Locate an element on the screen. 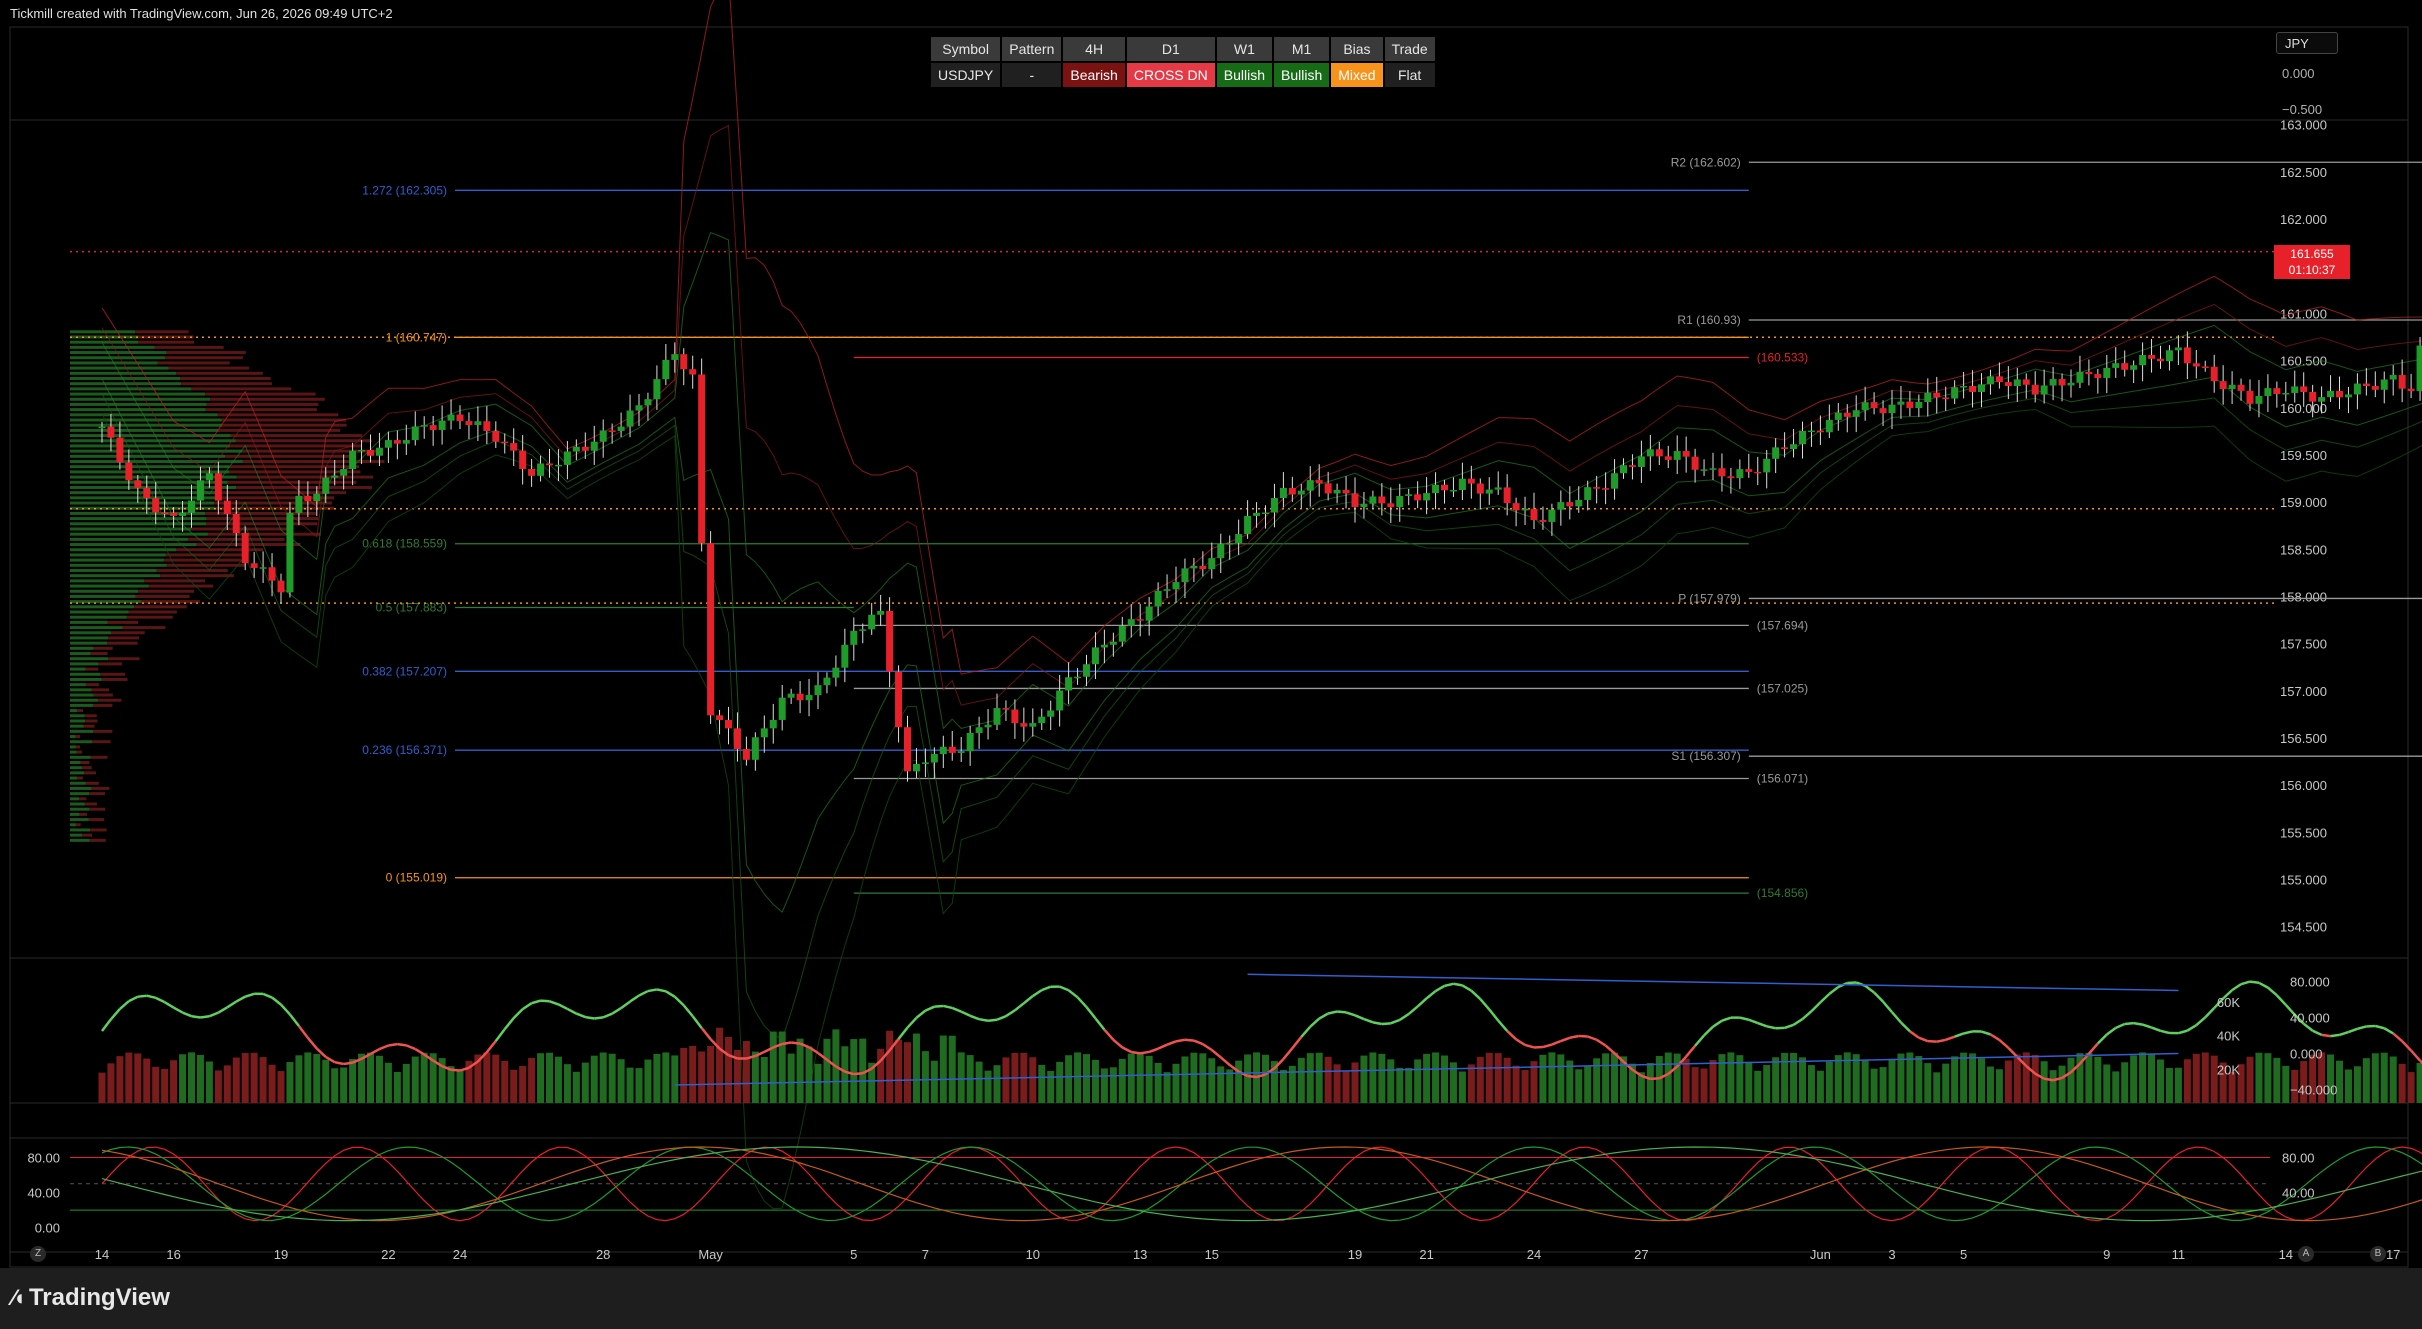  last-price-value: 161.655 is located at coordinates (2312, 254).